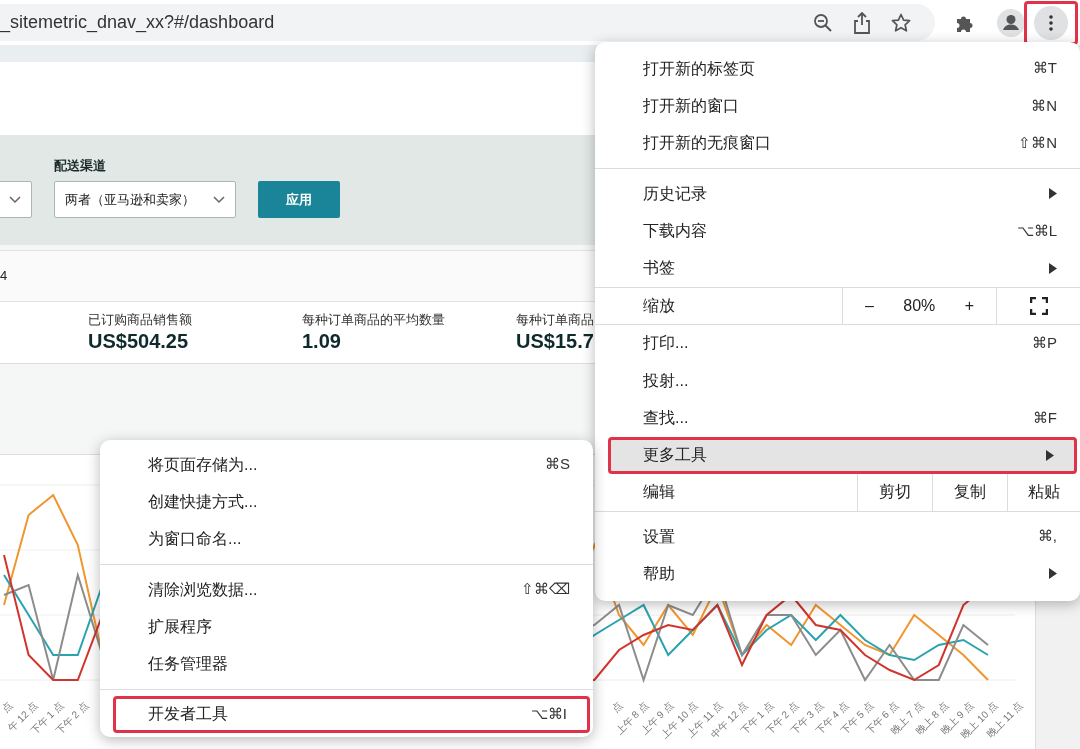  I want to click on zoom-out-button: –, so click(869, 305).